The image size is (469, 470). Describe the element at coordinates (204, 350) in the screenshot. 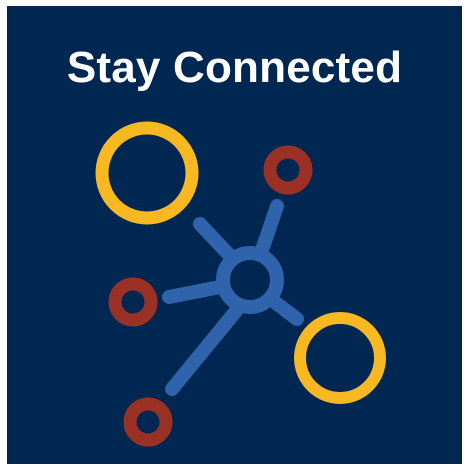

I see `connector-to-bottom-left-ring` at that location.